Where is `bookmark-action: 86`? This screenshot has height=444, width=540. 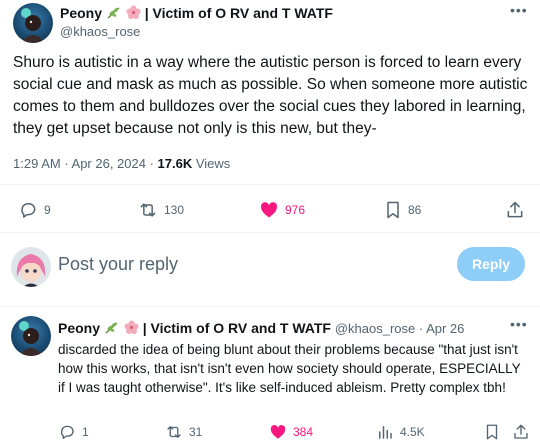 bookmark-action: 86 is located at coordinates (402, 210).